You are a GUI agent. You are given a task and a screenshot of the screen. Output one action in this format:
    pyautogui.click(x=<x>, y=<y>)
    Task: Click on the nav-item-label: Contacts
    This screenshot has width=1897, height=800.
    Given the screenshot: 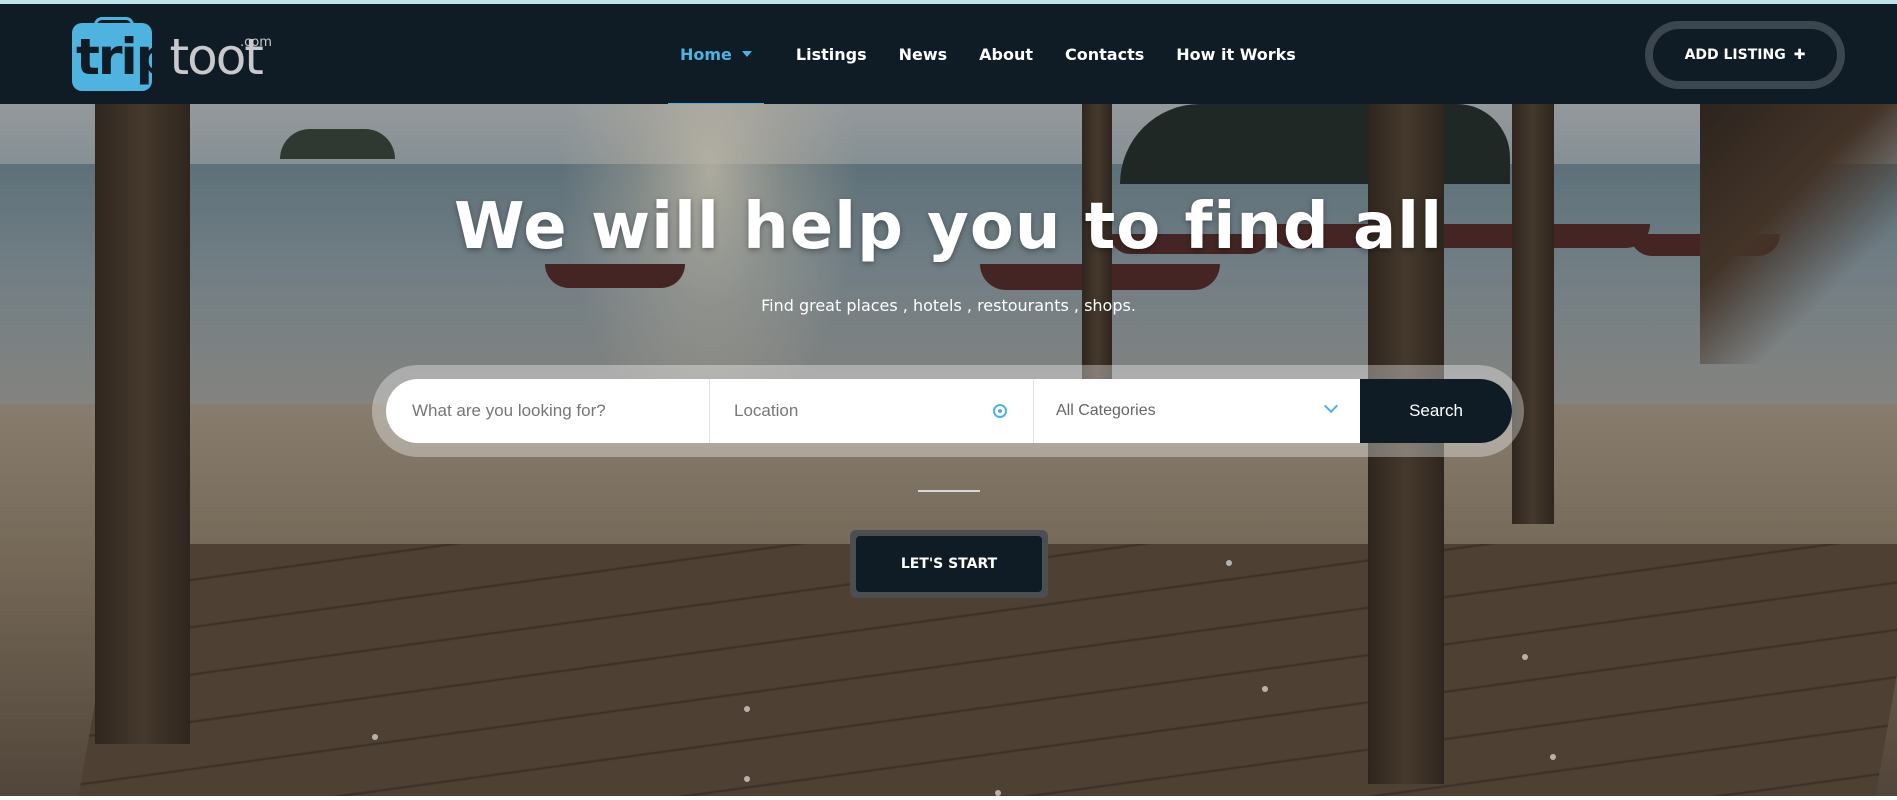 What is the action you would take?
    pyautogui.click(x=1105, y=54)
    